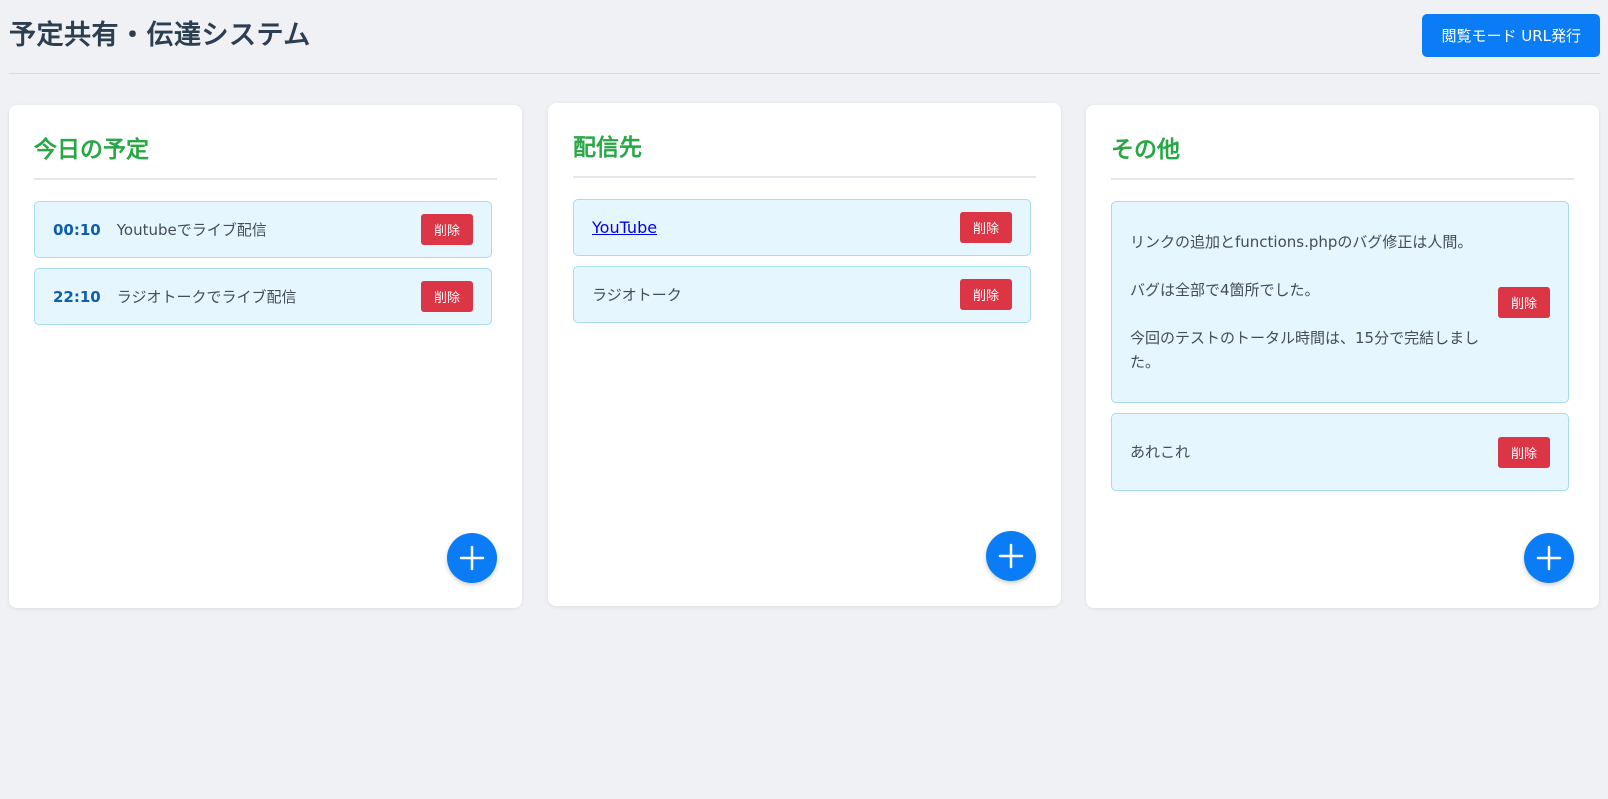 The width and height of the screenshot is (1608, 799). What do you see at coordinates (802, 294) in the screenshot?
I see `destination-item: ラジオトーク 削除` at bounding box center [802, 294].